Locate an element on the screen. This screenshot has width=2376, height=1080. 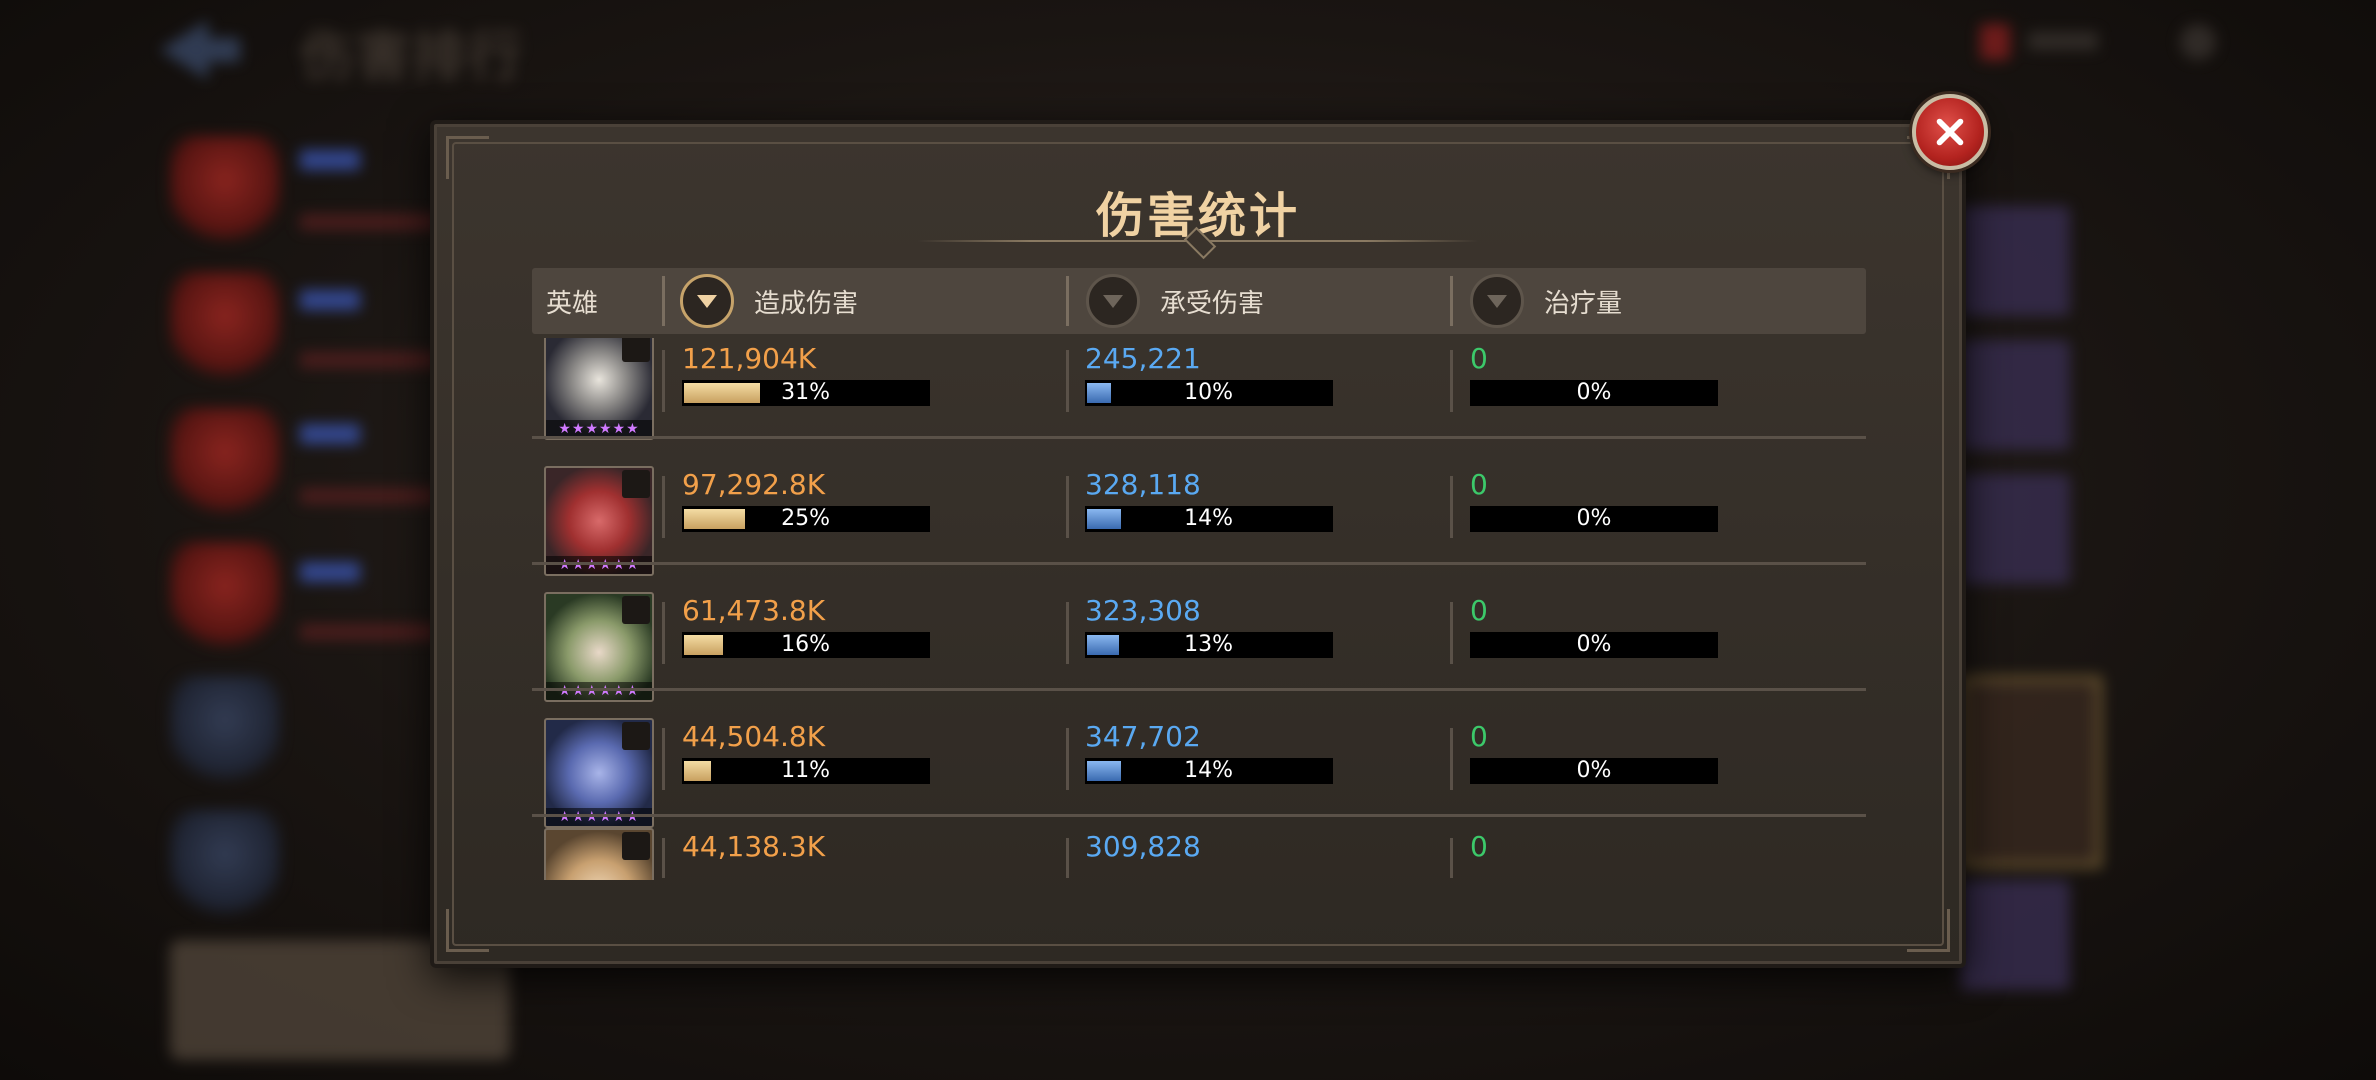
header-damage-dealt: 造成伤害 is located at coordinates (769, 301).